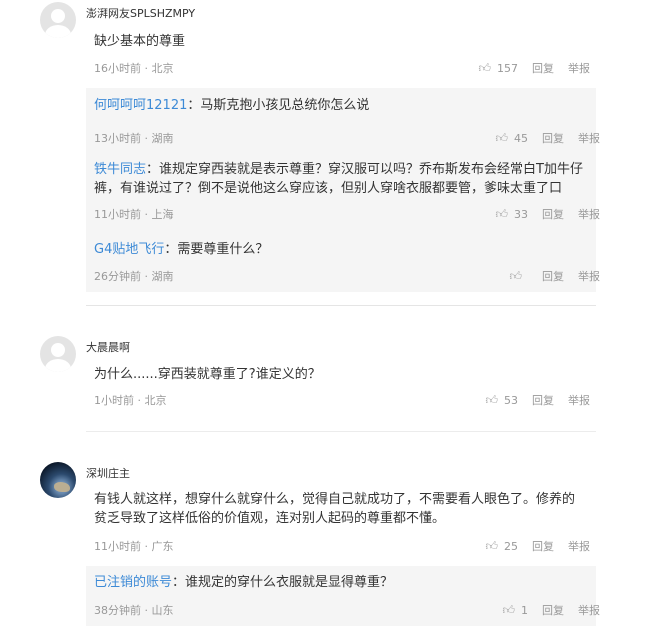  I want to click on reply-actions: 👍︎ 1 回复 举报, so click(551, 610).